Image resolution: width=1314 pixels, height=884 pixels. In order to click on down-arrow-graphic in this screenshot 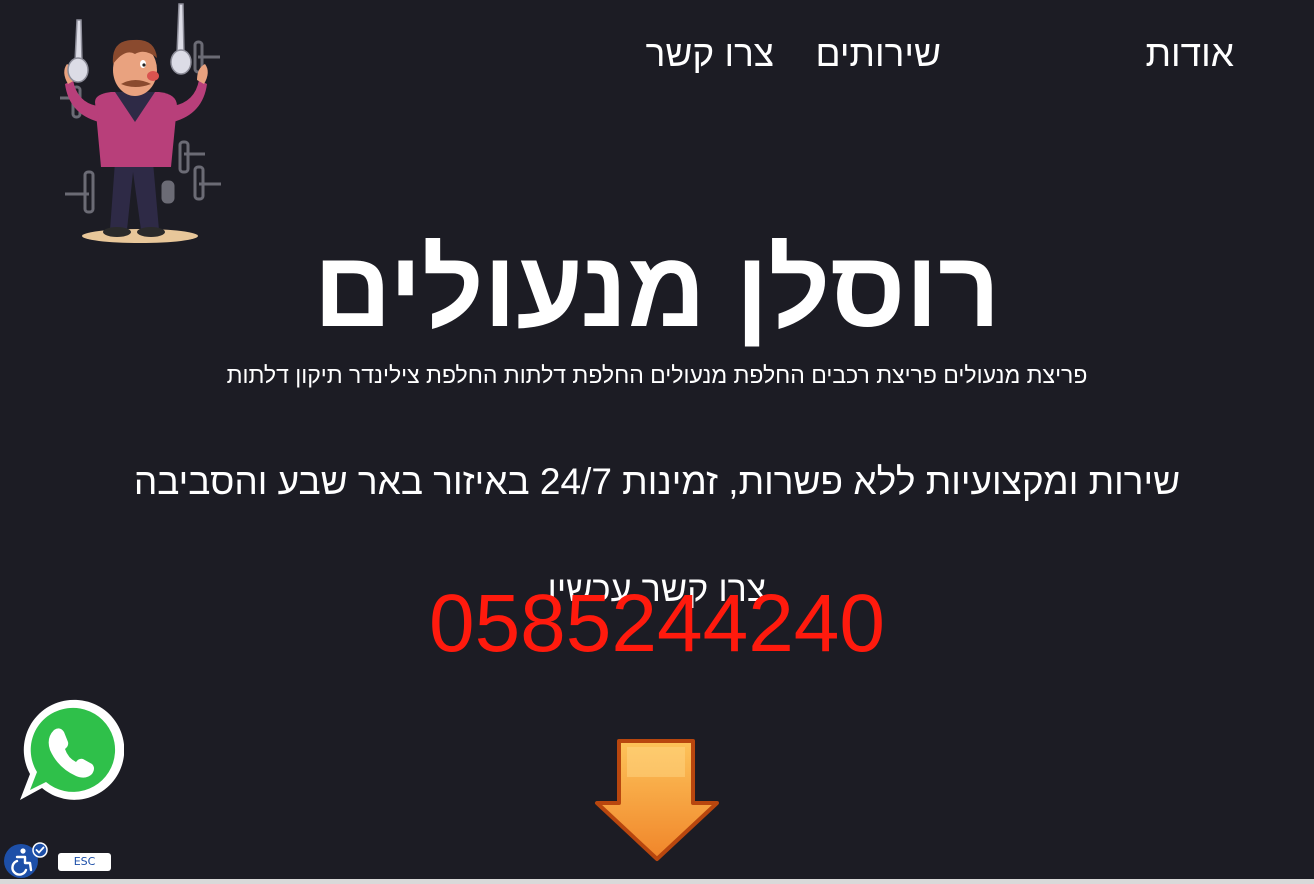, I will do `click(657, 800)`.